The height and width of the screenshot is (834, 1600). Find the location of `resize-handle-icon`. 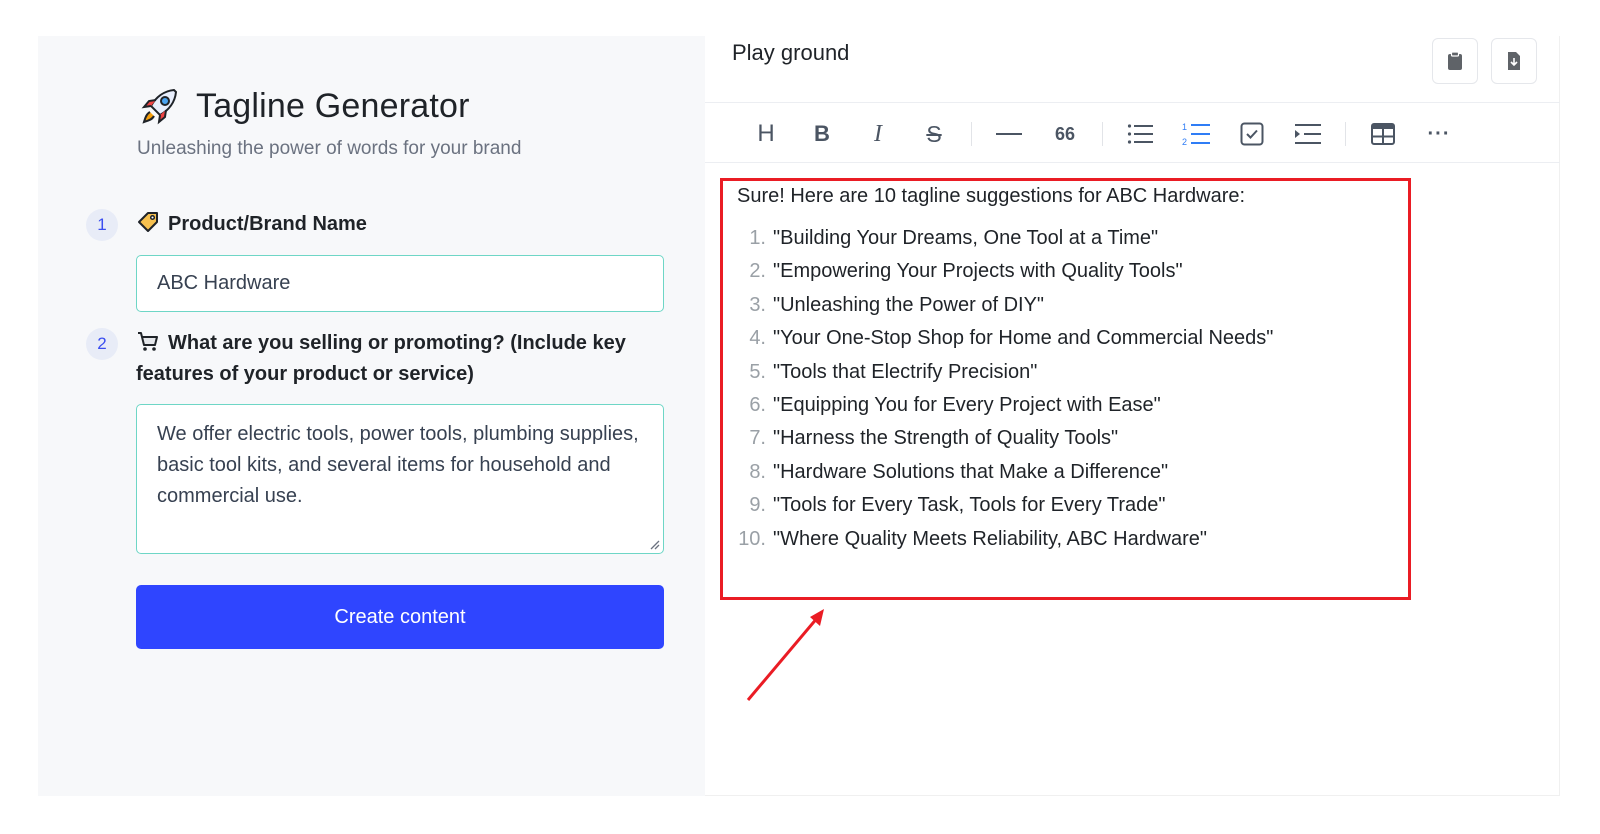

resize-handle-icon is located at coordinates (654, 544).